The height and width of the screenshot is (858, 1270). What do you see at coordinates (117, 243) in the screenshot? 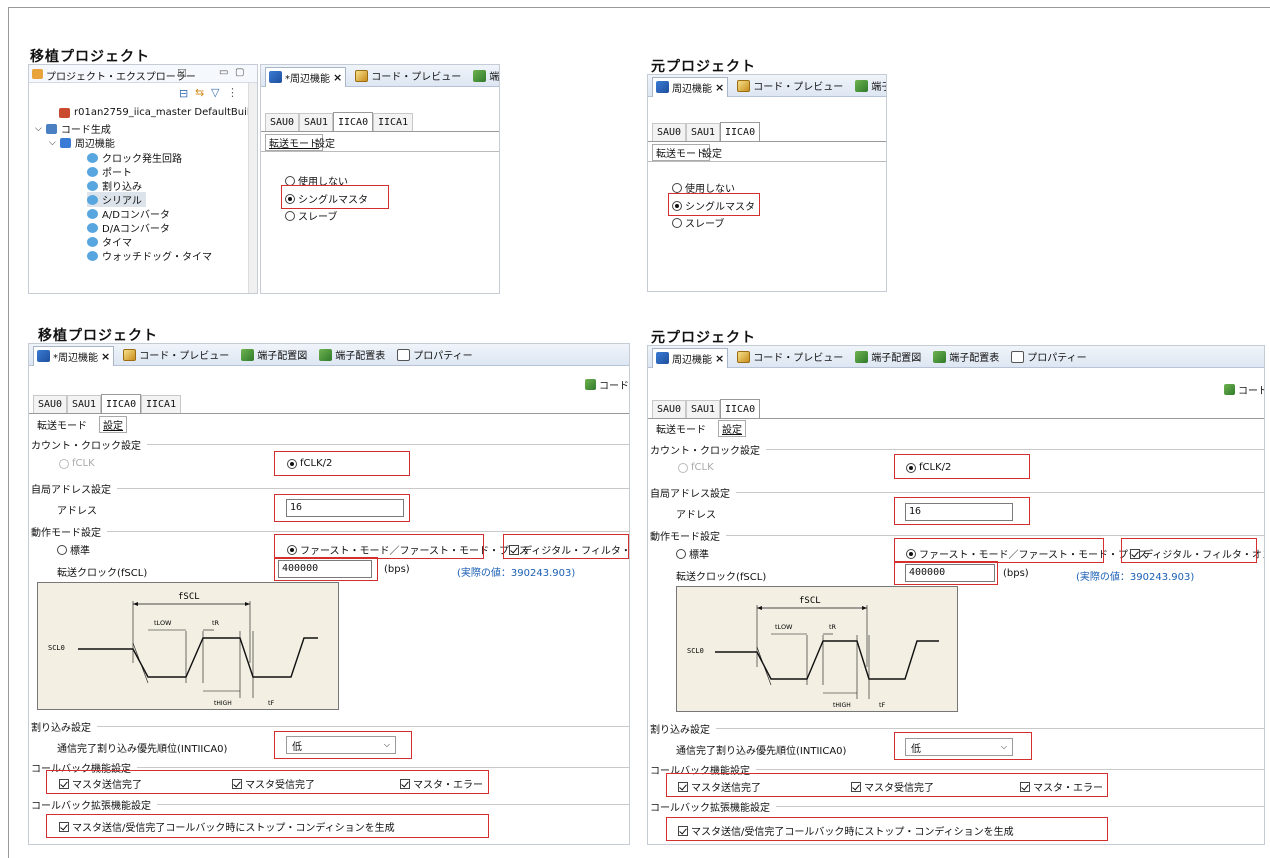
I see `tree-item-label: タイマ` at bounding box center [117, 243].